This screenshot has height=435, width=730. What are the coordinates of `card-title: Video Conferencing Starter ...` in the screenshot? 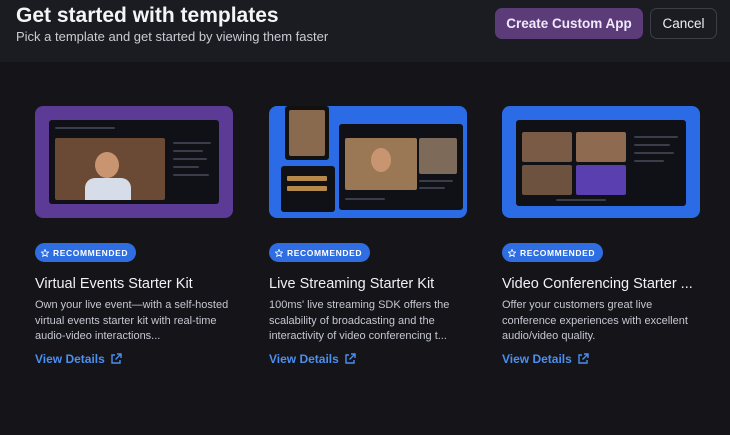 It's located at (597, 284).